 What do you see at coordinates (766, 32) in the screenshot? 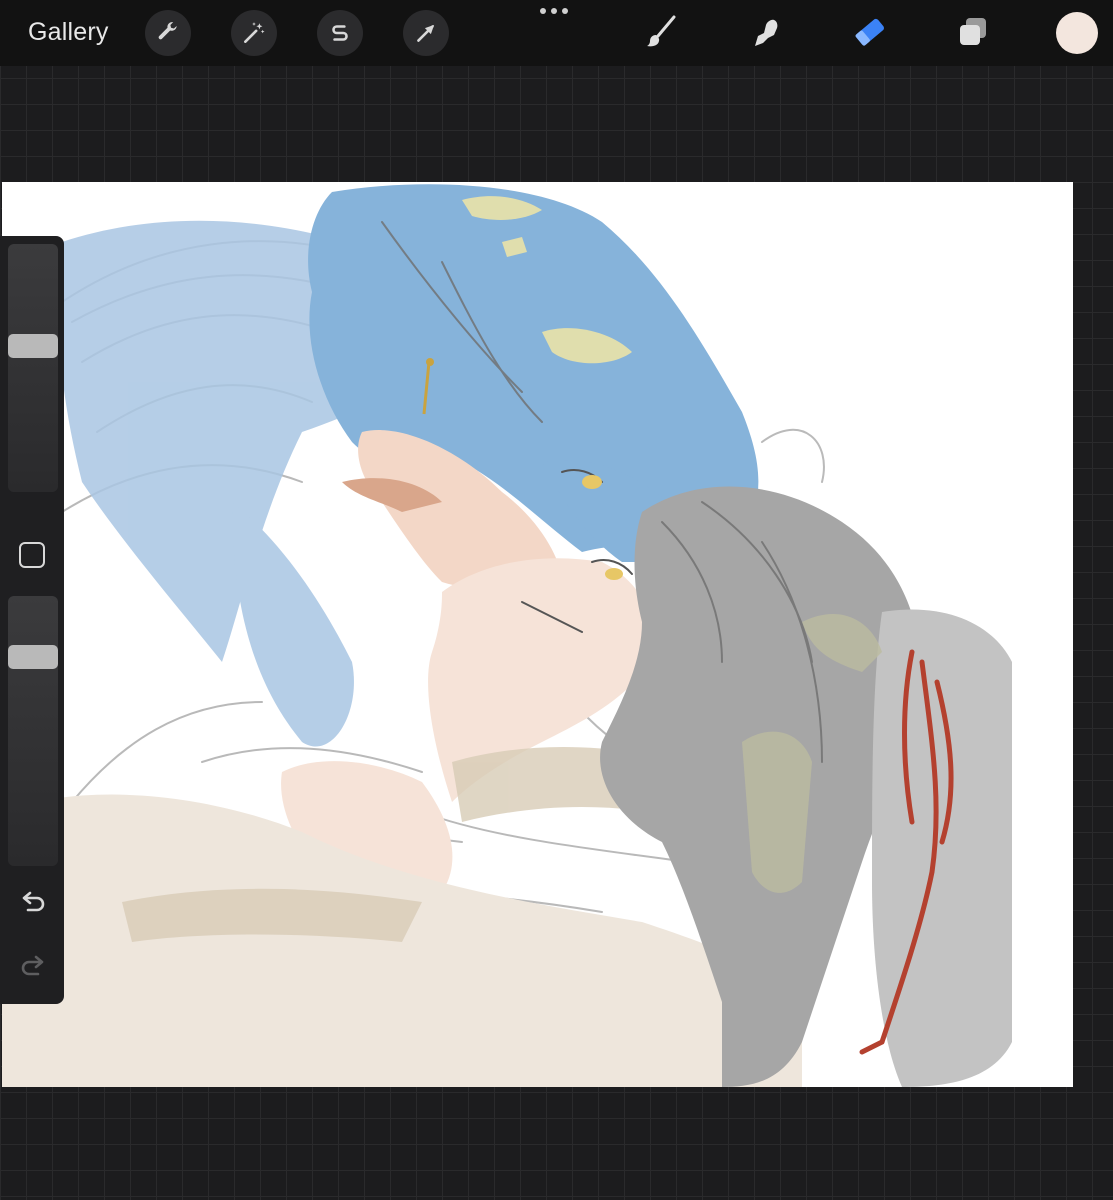
I see `smudge-icon` at bounding box center [766, 32].